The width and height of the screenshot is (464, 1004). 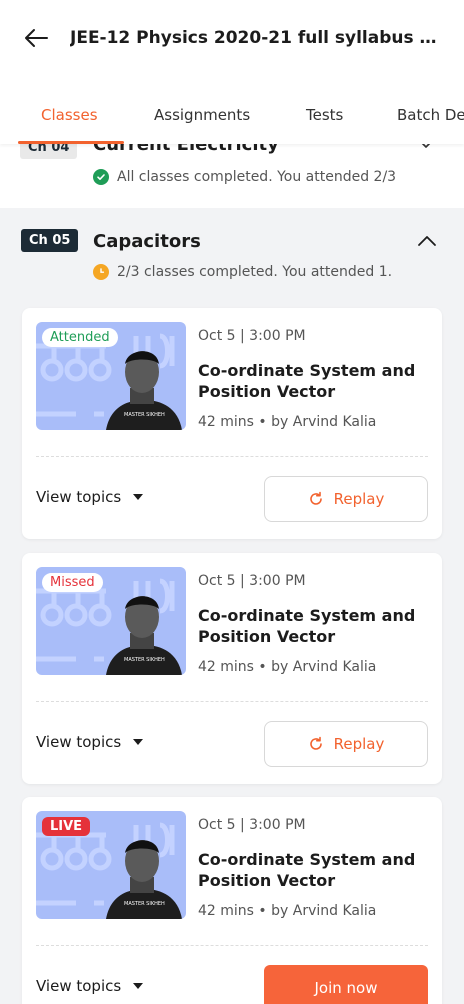 What do you see at coordinates (430, 115) in the screenshot?
I see `tab-batch-details: Batch De` at bounding box center [430, 115].